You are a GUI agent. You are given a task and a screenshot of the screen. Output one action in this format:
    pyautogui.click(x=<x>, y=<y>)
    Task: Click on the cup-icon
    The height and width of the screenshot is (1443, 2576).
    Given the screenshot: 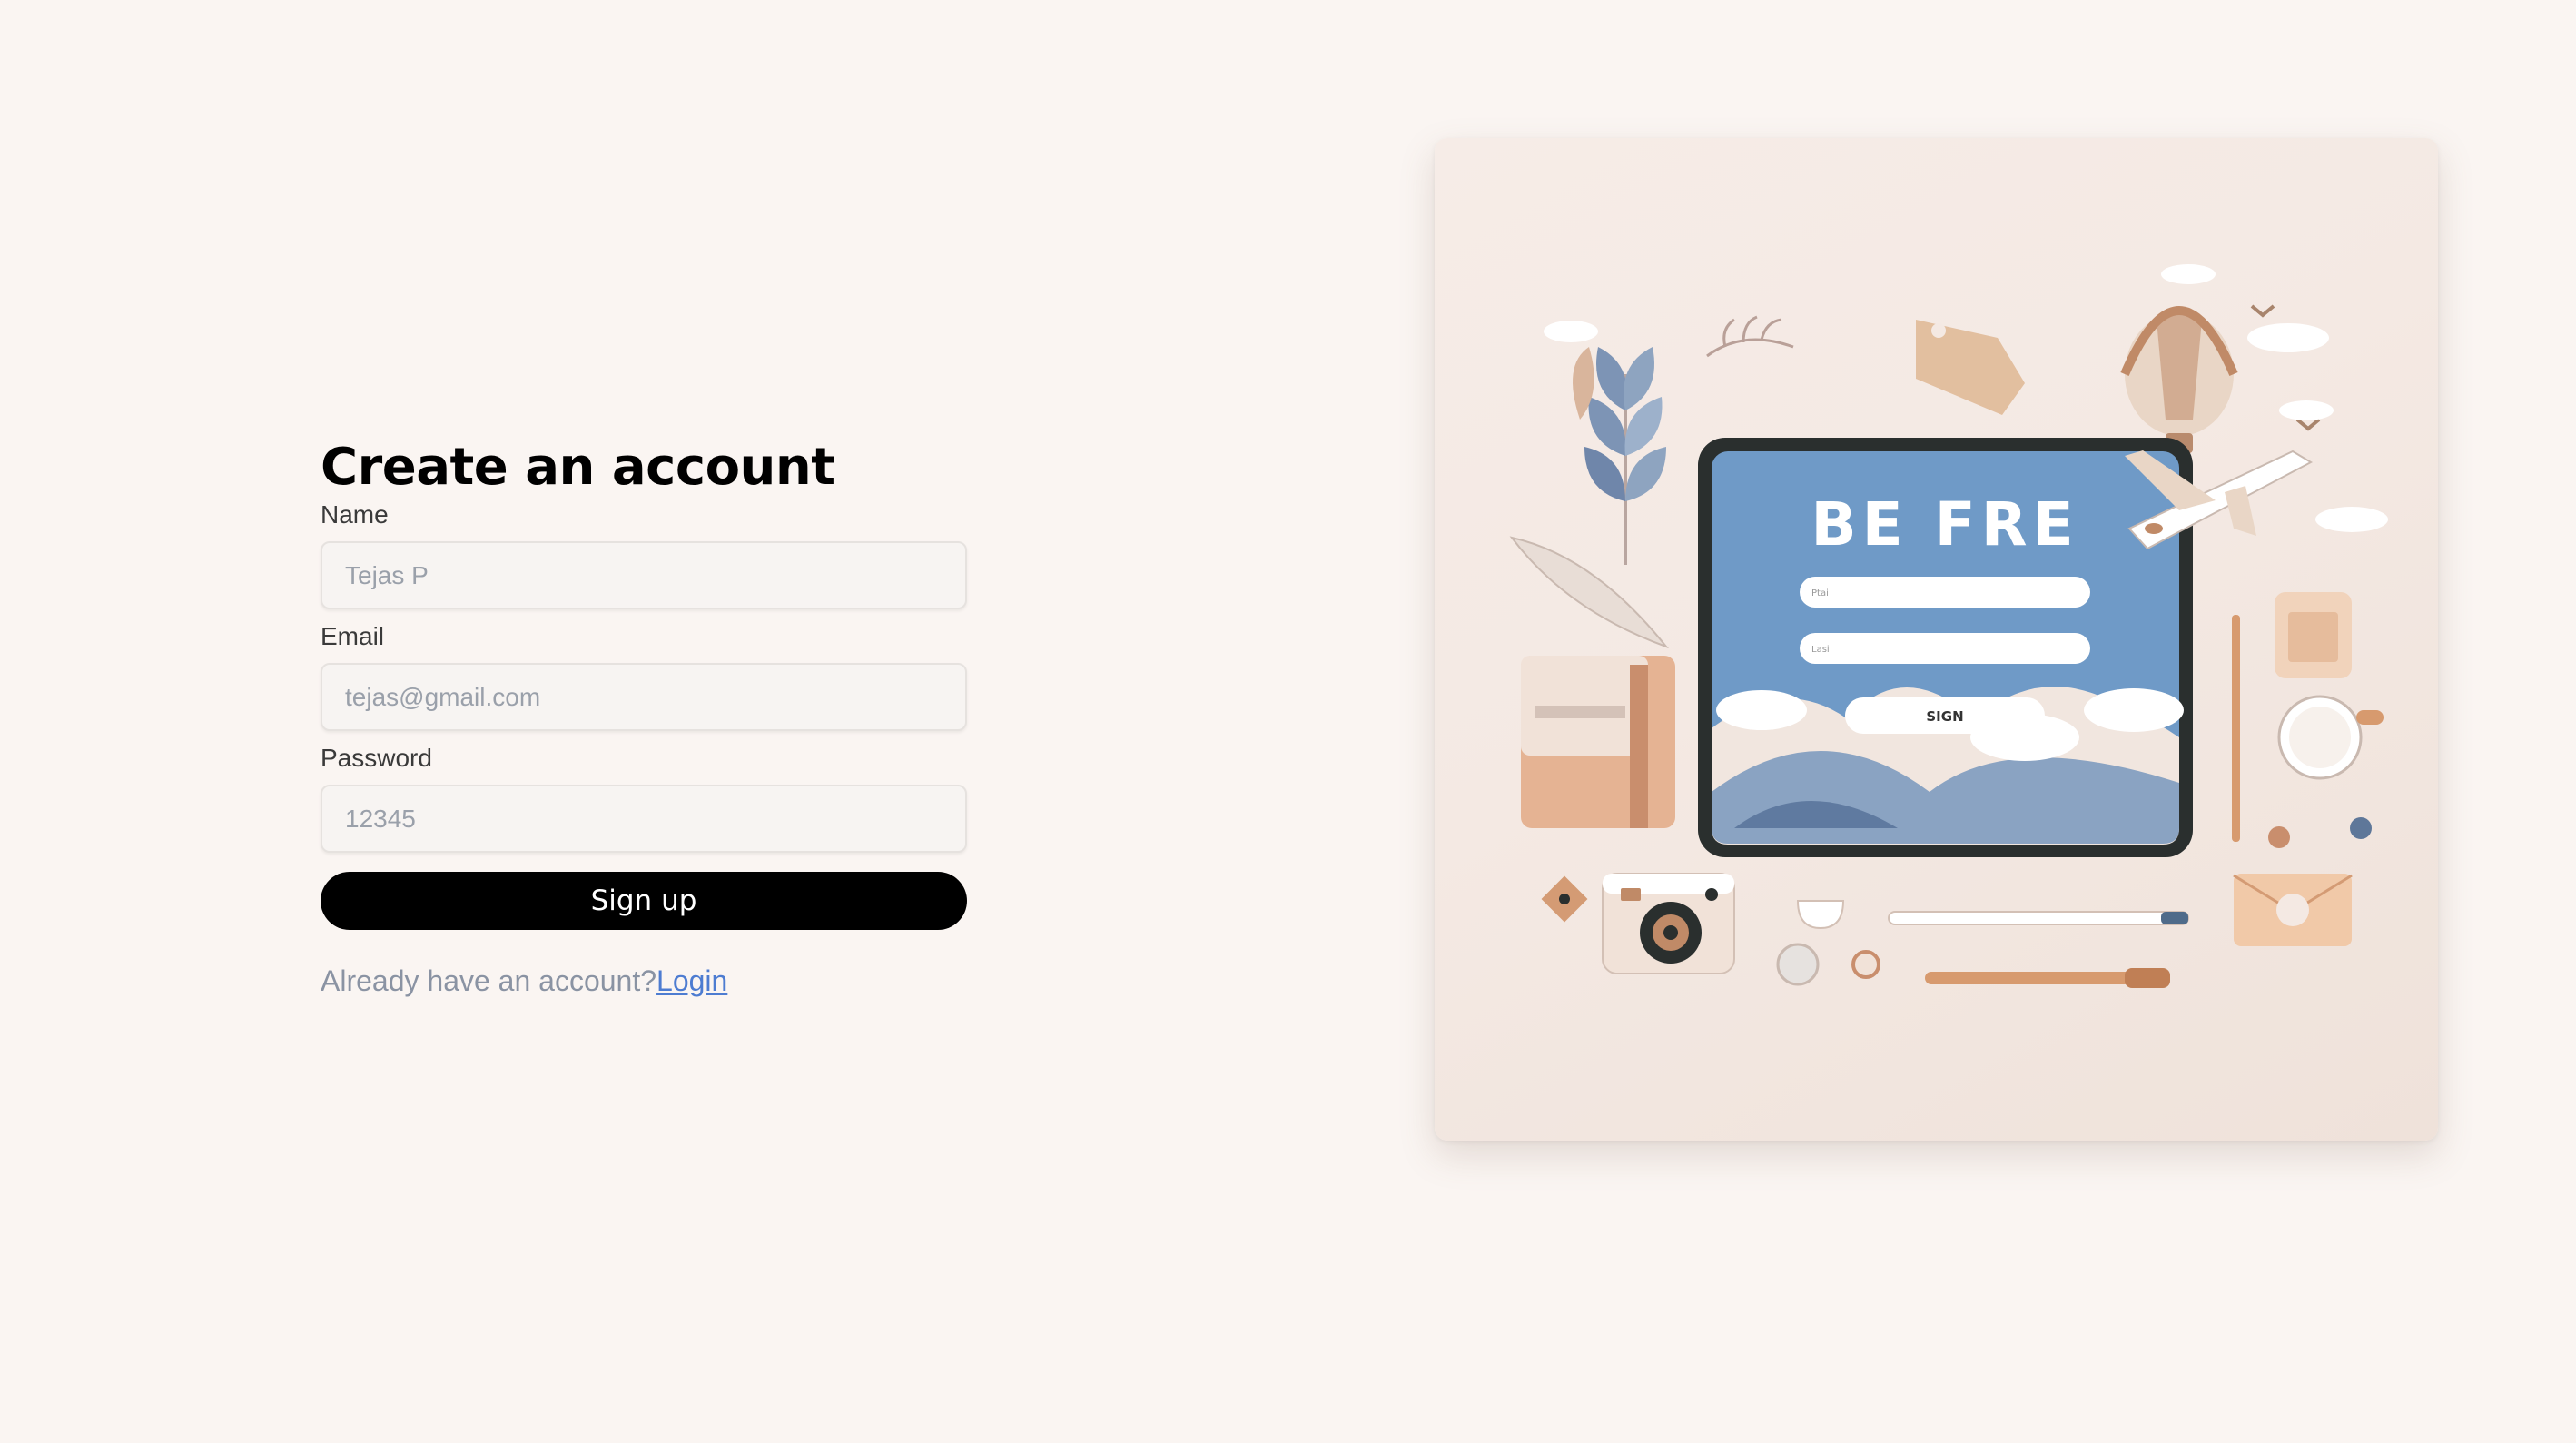 What is the action you would take?
    pyautogui.click(x=2330, y=737)
    